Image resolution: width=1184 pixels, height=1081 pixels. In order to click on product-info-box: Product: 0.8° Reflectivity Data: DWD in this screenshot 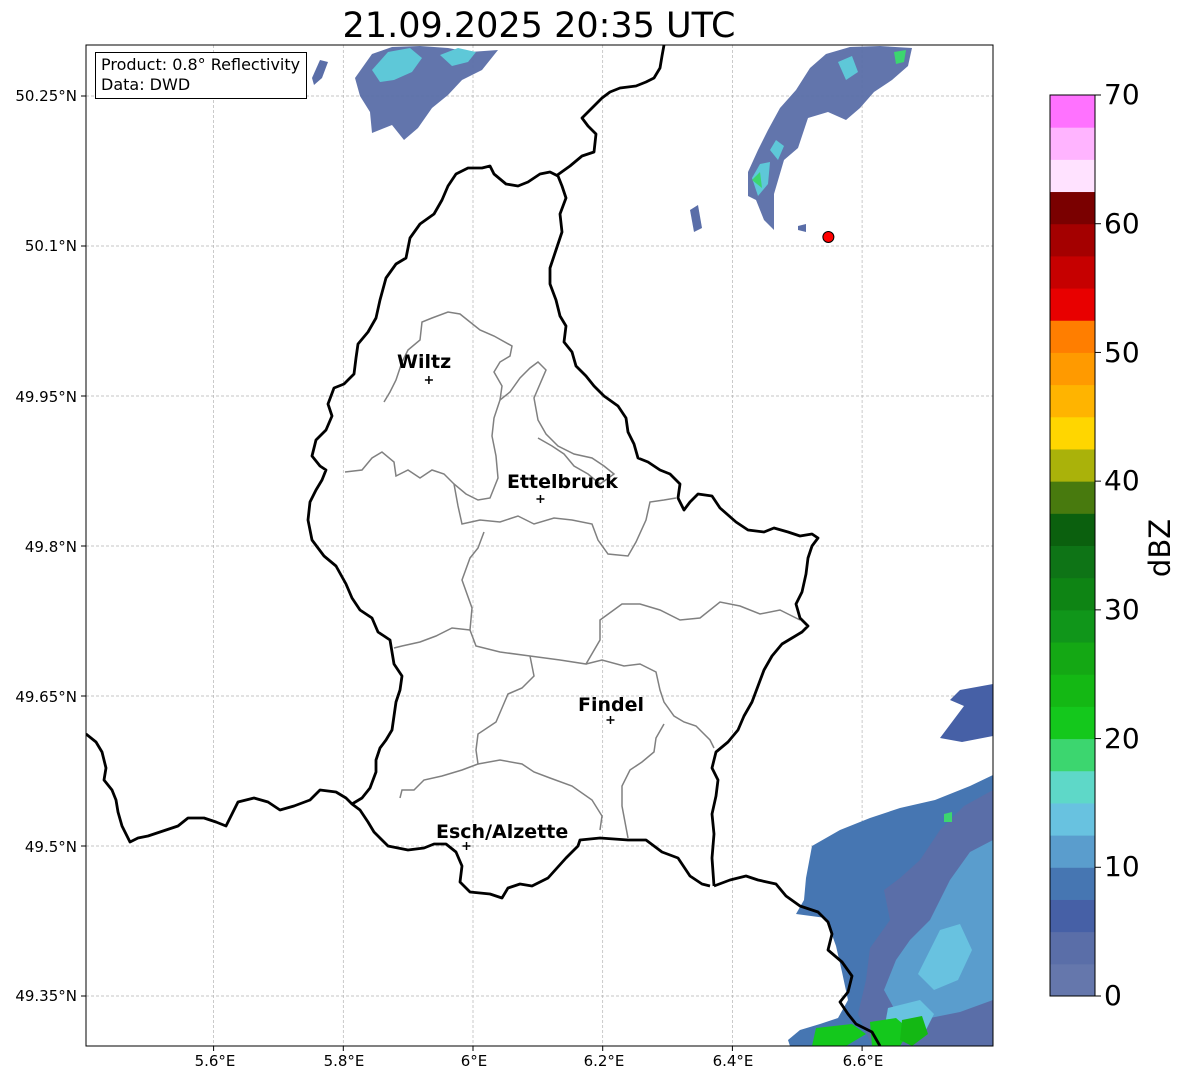, I will do `click(201, 75)`.